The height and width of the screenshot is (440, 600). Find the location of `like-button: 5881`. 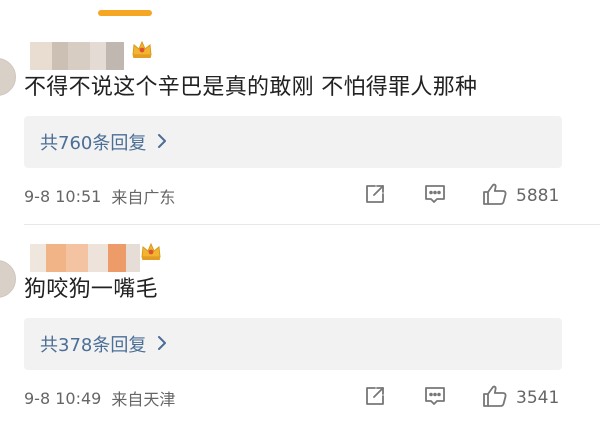

like-button: 5881 is located at coordinates (520, 196).